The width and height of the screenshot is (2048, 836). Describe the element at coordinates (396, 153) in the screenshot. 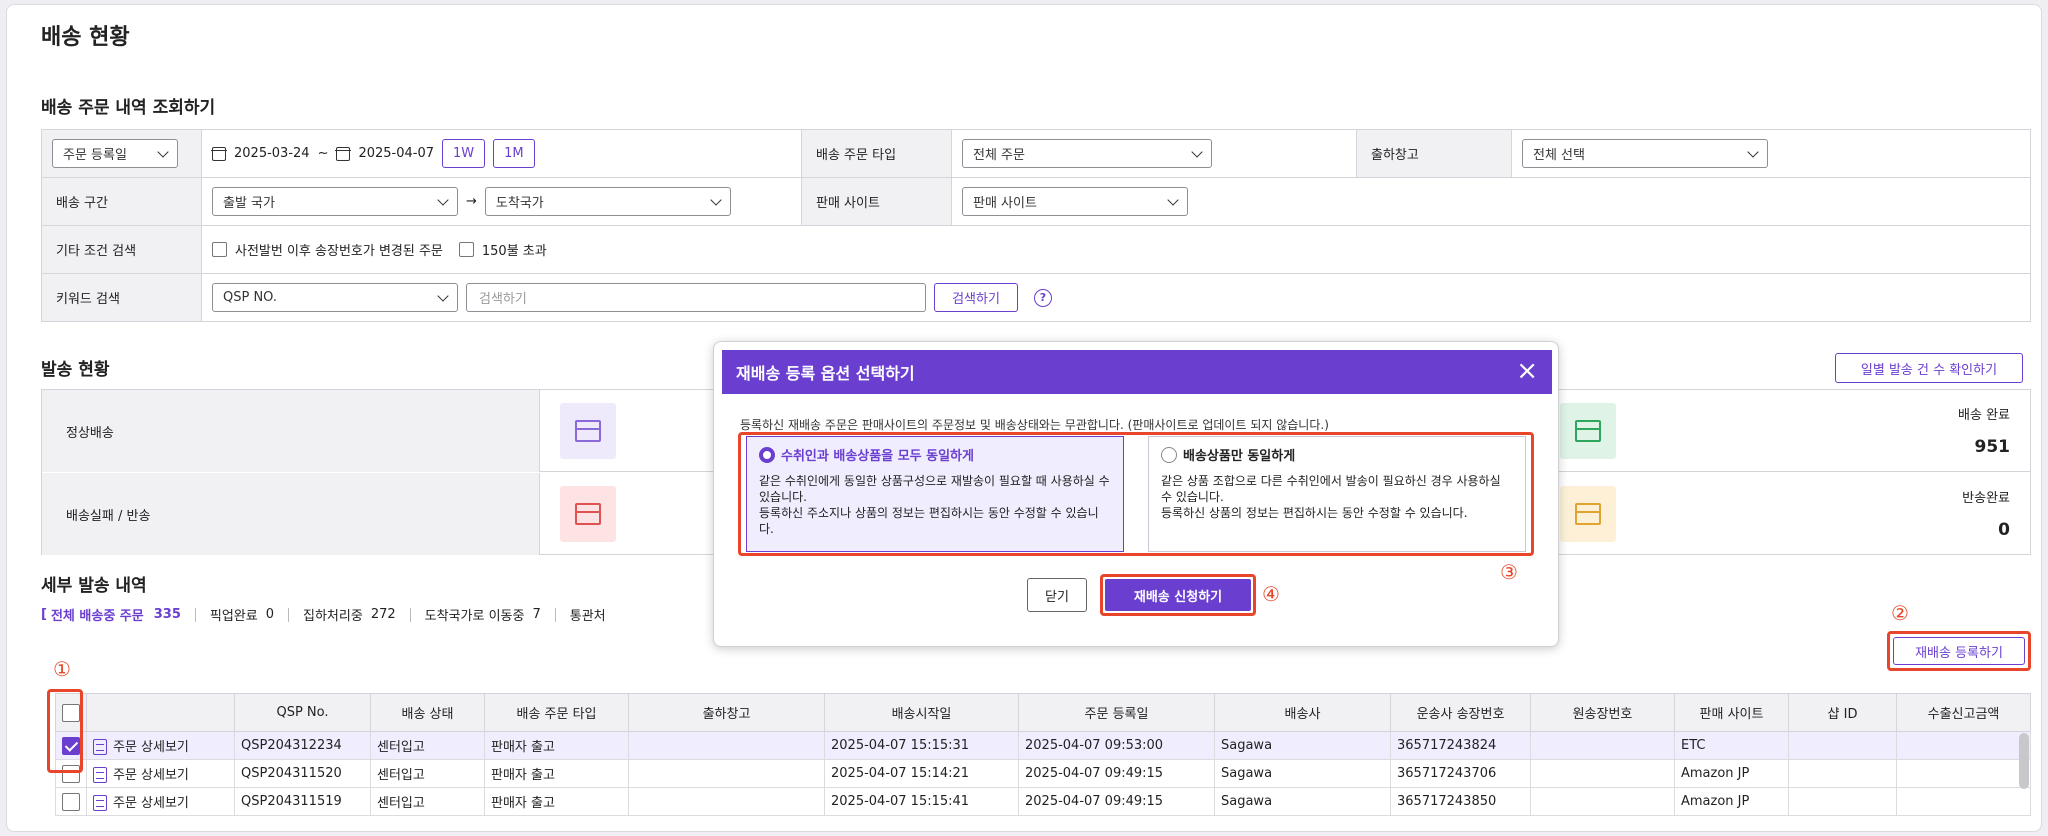

I see `date-to: 2025-04-07` at that location.